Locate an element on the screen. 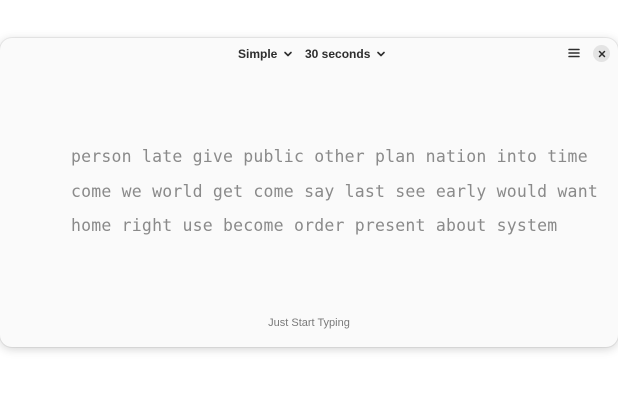 The width and height of the screenshot is (618, 394). start-typing-hint: Just Start Typing is located at coordinates (309, 323).